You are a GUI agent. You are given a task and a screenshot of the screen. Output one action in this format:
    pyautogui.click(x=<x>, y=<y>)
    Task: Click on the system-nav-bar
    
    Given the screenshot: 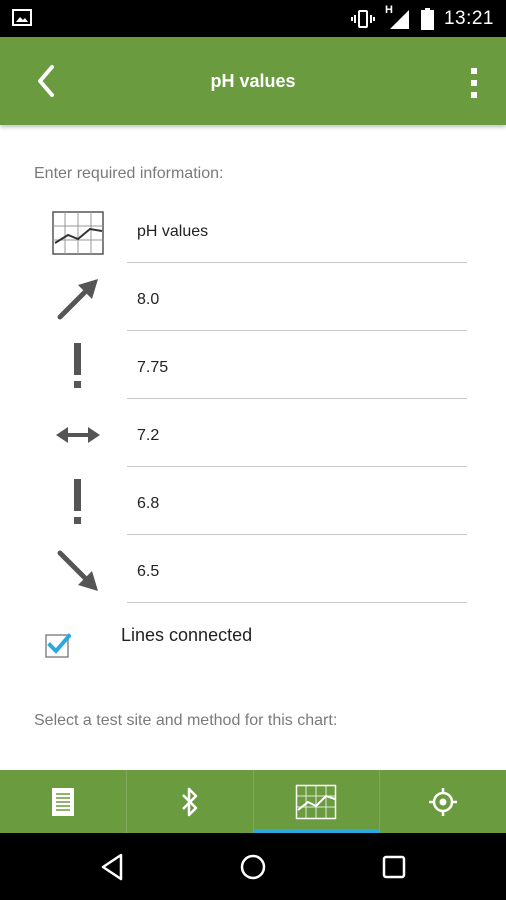 What is the action you would take?
    pyautogui.click(x=253, y=866)
    